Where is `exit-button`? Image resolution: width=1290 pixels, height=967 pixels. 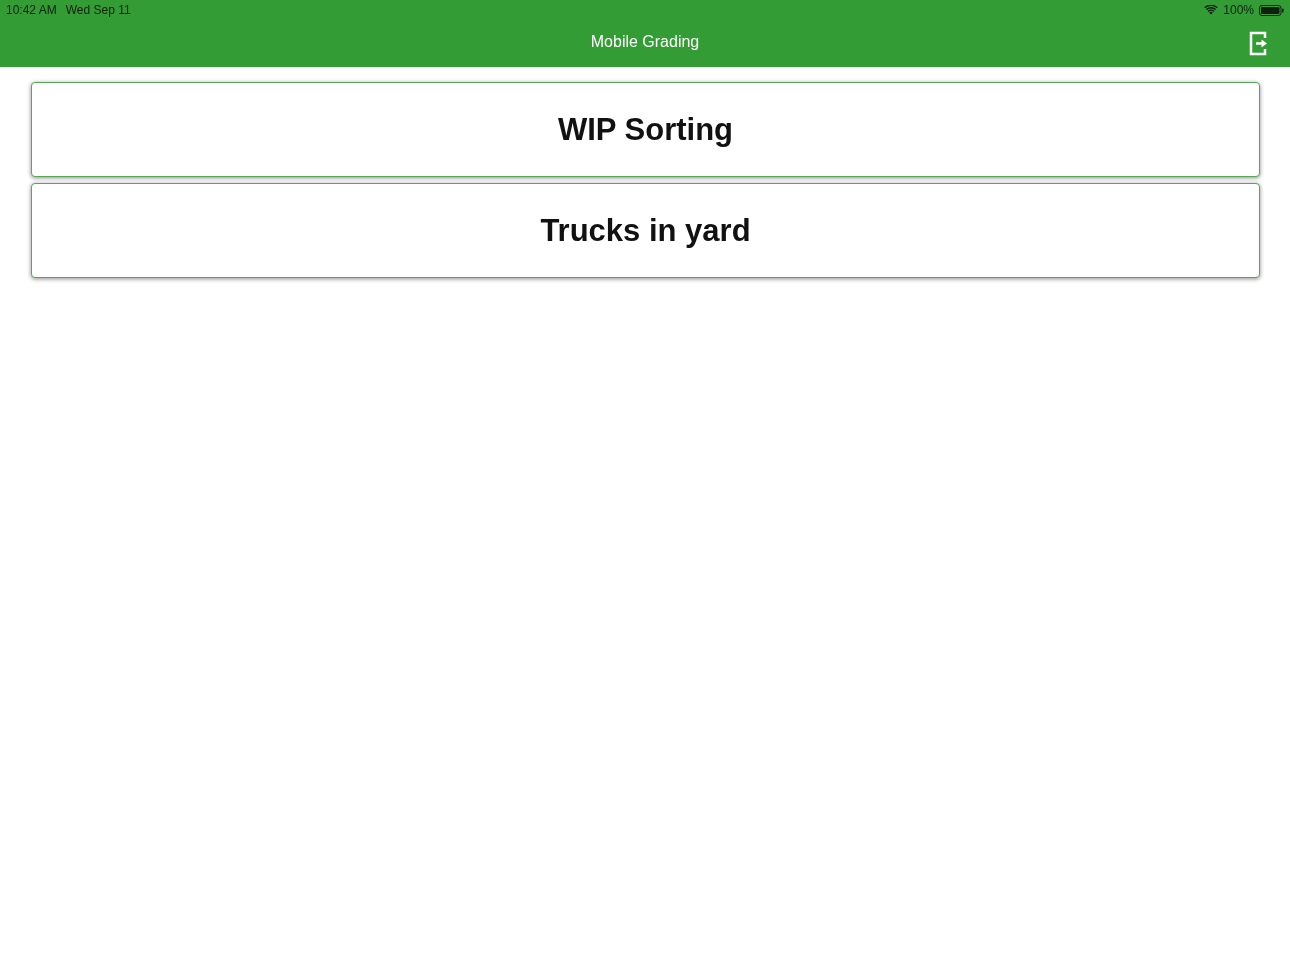 exit-button is located at coordinates (1259, 43).